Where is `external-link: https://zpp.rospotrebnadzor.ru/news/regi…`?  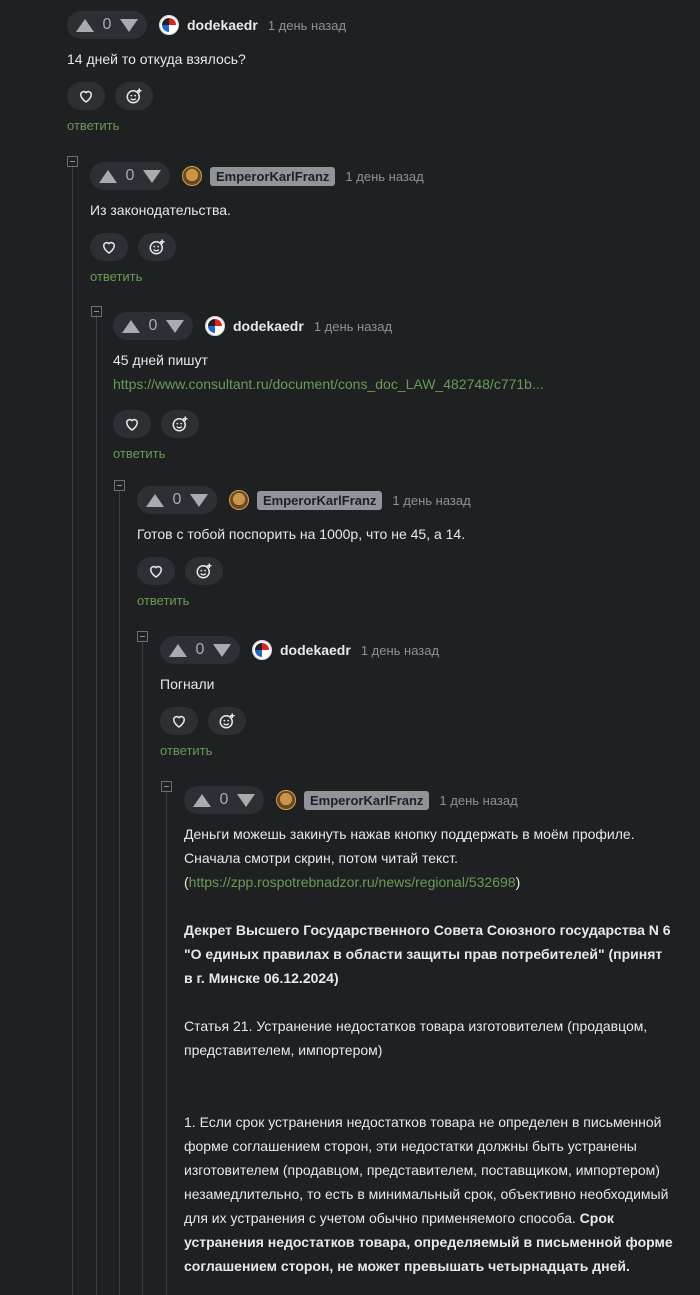
external-link: https://zpp.rospotrebnadzor.ru/news/regi… is located at coordinates (352, 882).